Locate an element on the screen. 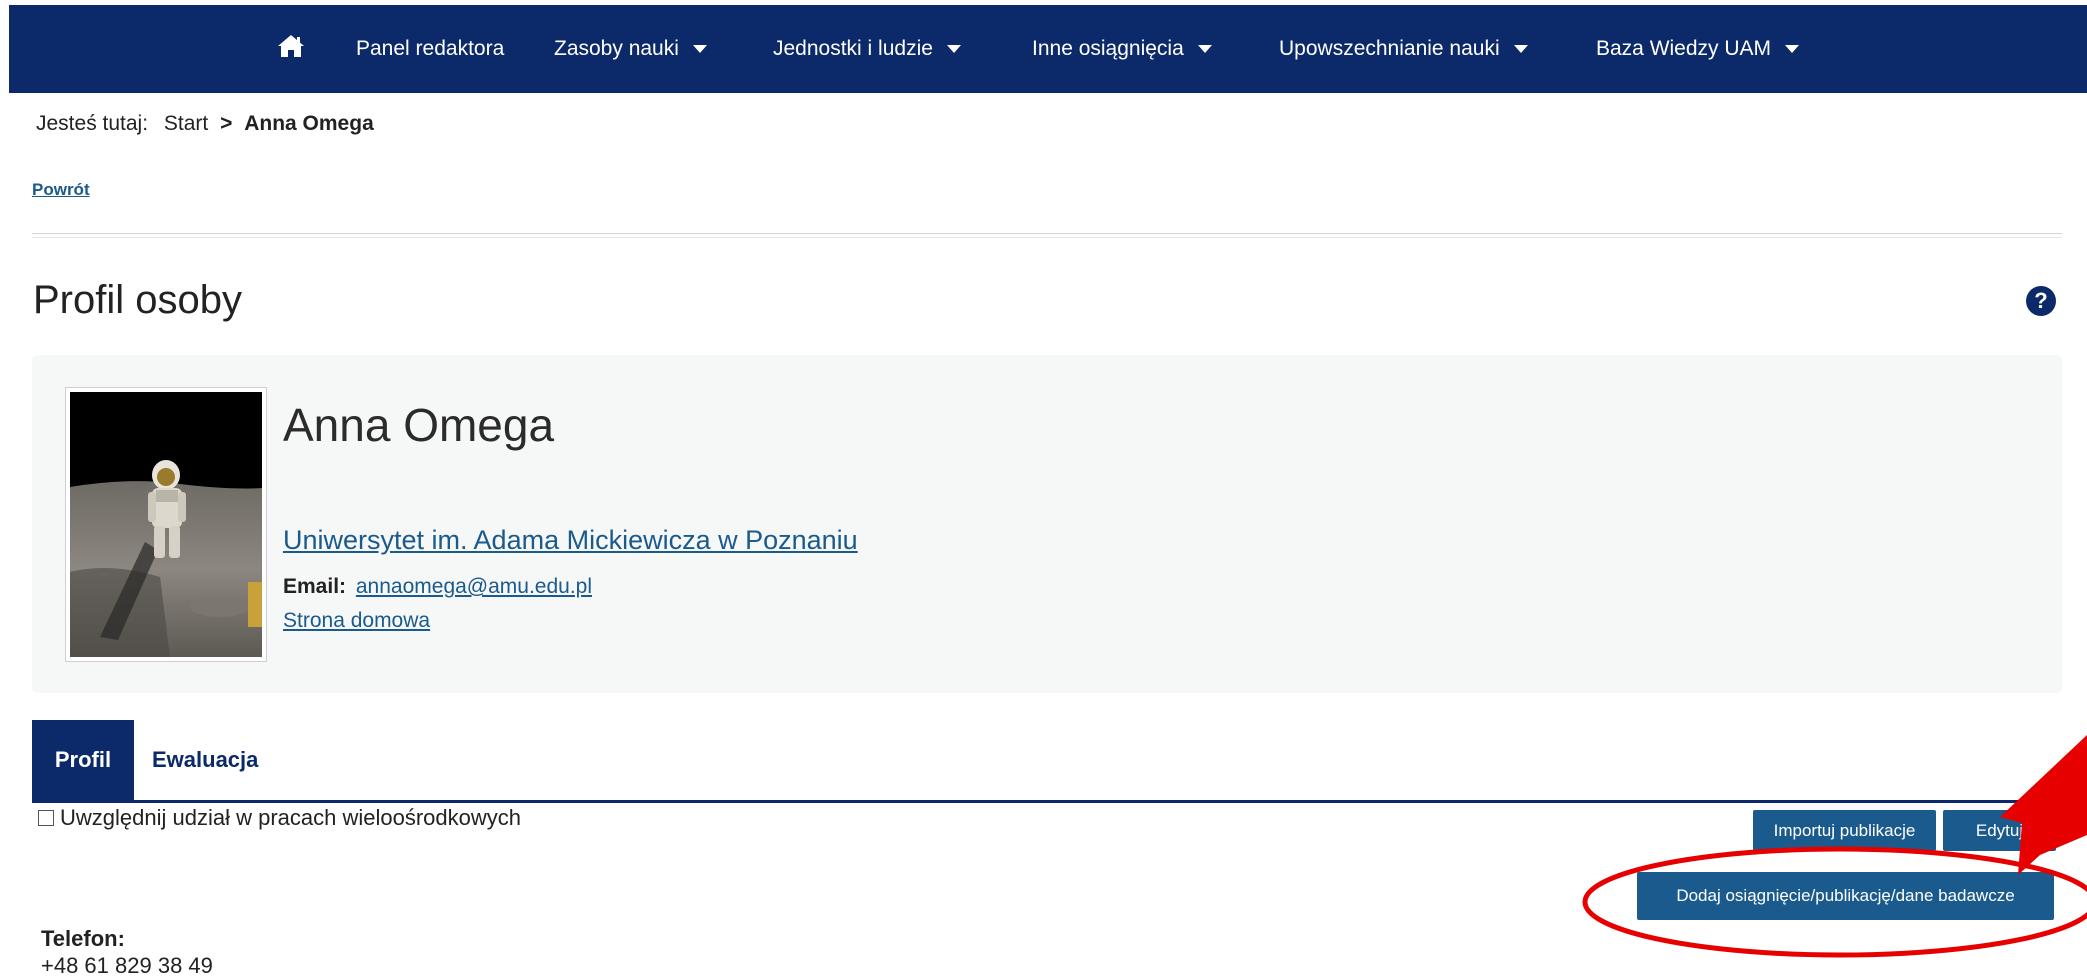  multicenter-checkbox is located at coordinates (46, 818).